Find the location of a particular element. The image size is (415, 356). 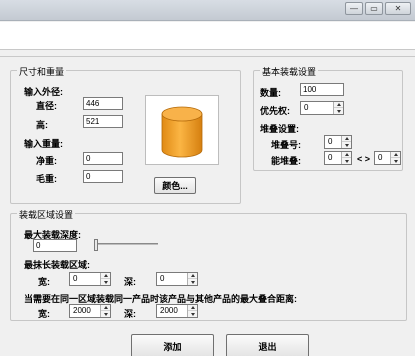

max-depth-field: 0 is located at coordinates (55, 245).